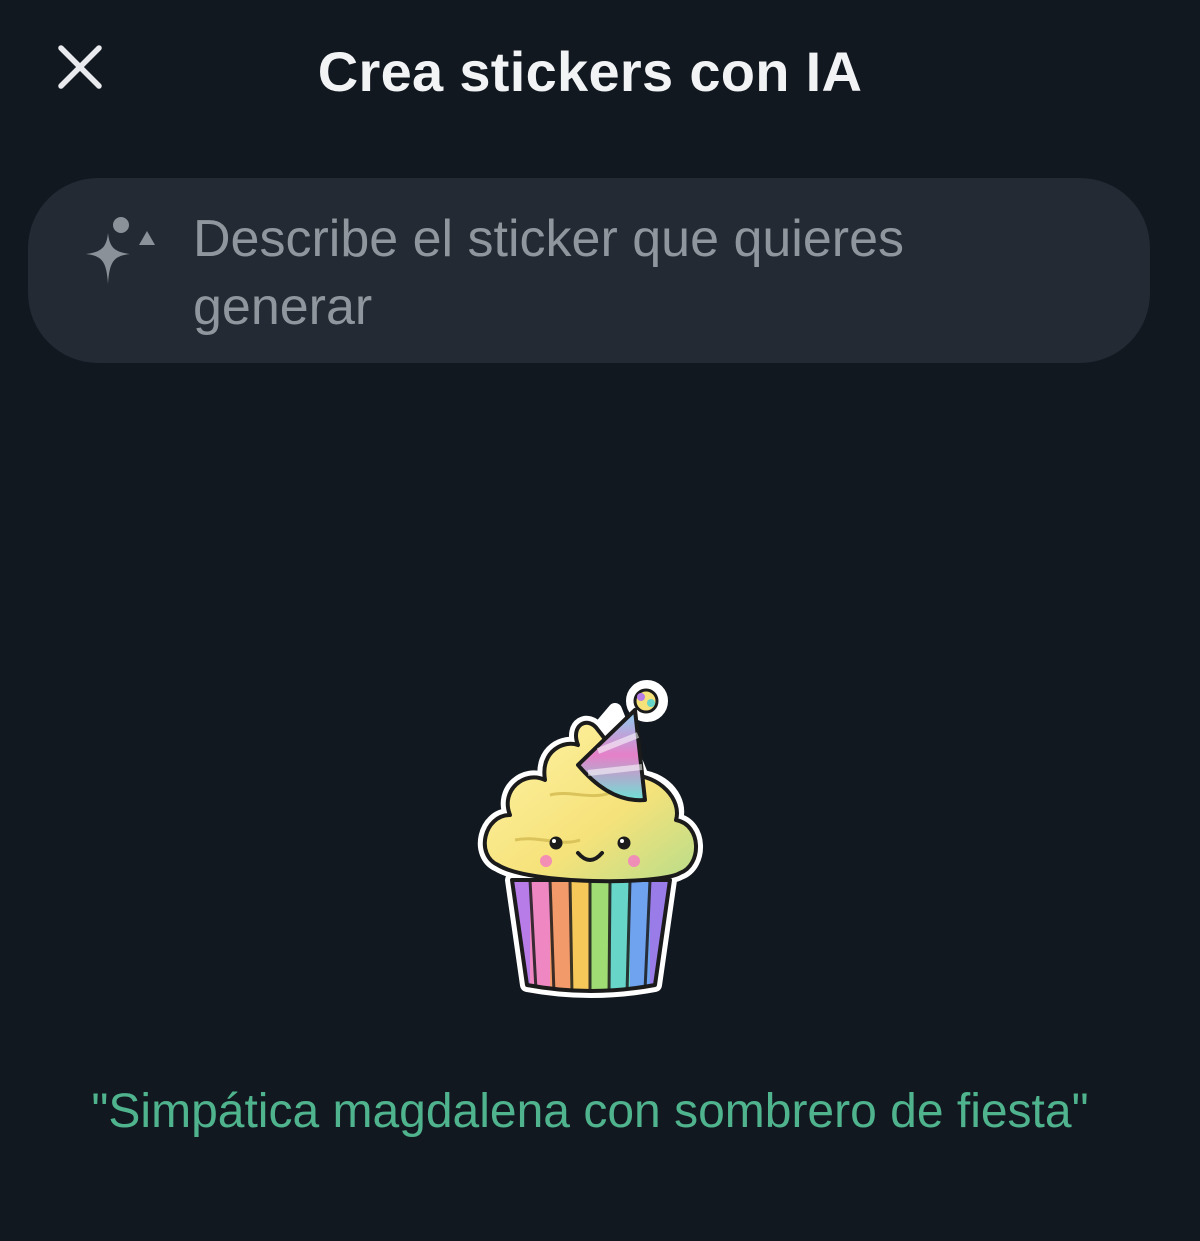 The width and height of the screenshot is (1200, 1241). What do you see at coordinates (590, 71) in the screenshot?
I see `page-title: Crea stickers con IA` at bounding box center [590, 71].